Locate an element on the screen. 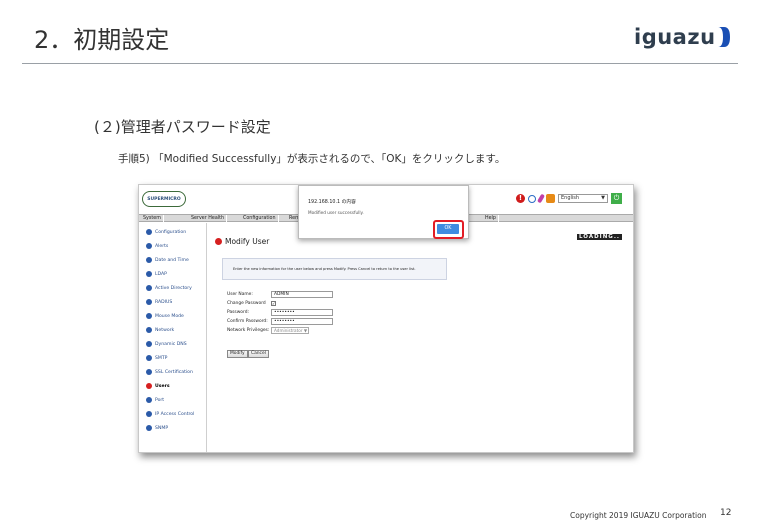 The image size is (760, 526). sidebar-item-ip-access-control: IP Access Control is located at coordinates (170, 414).